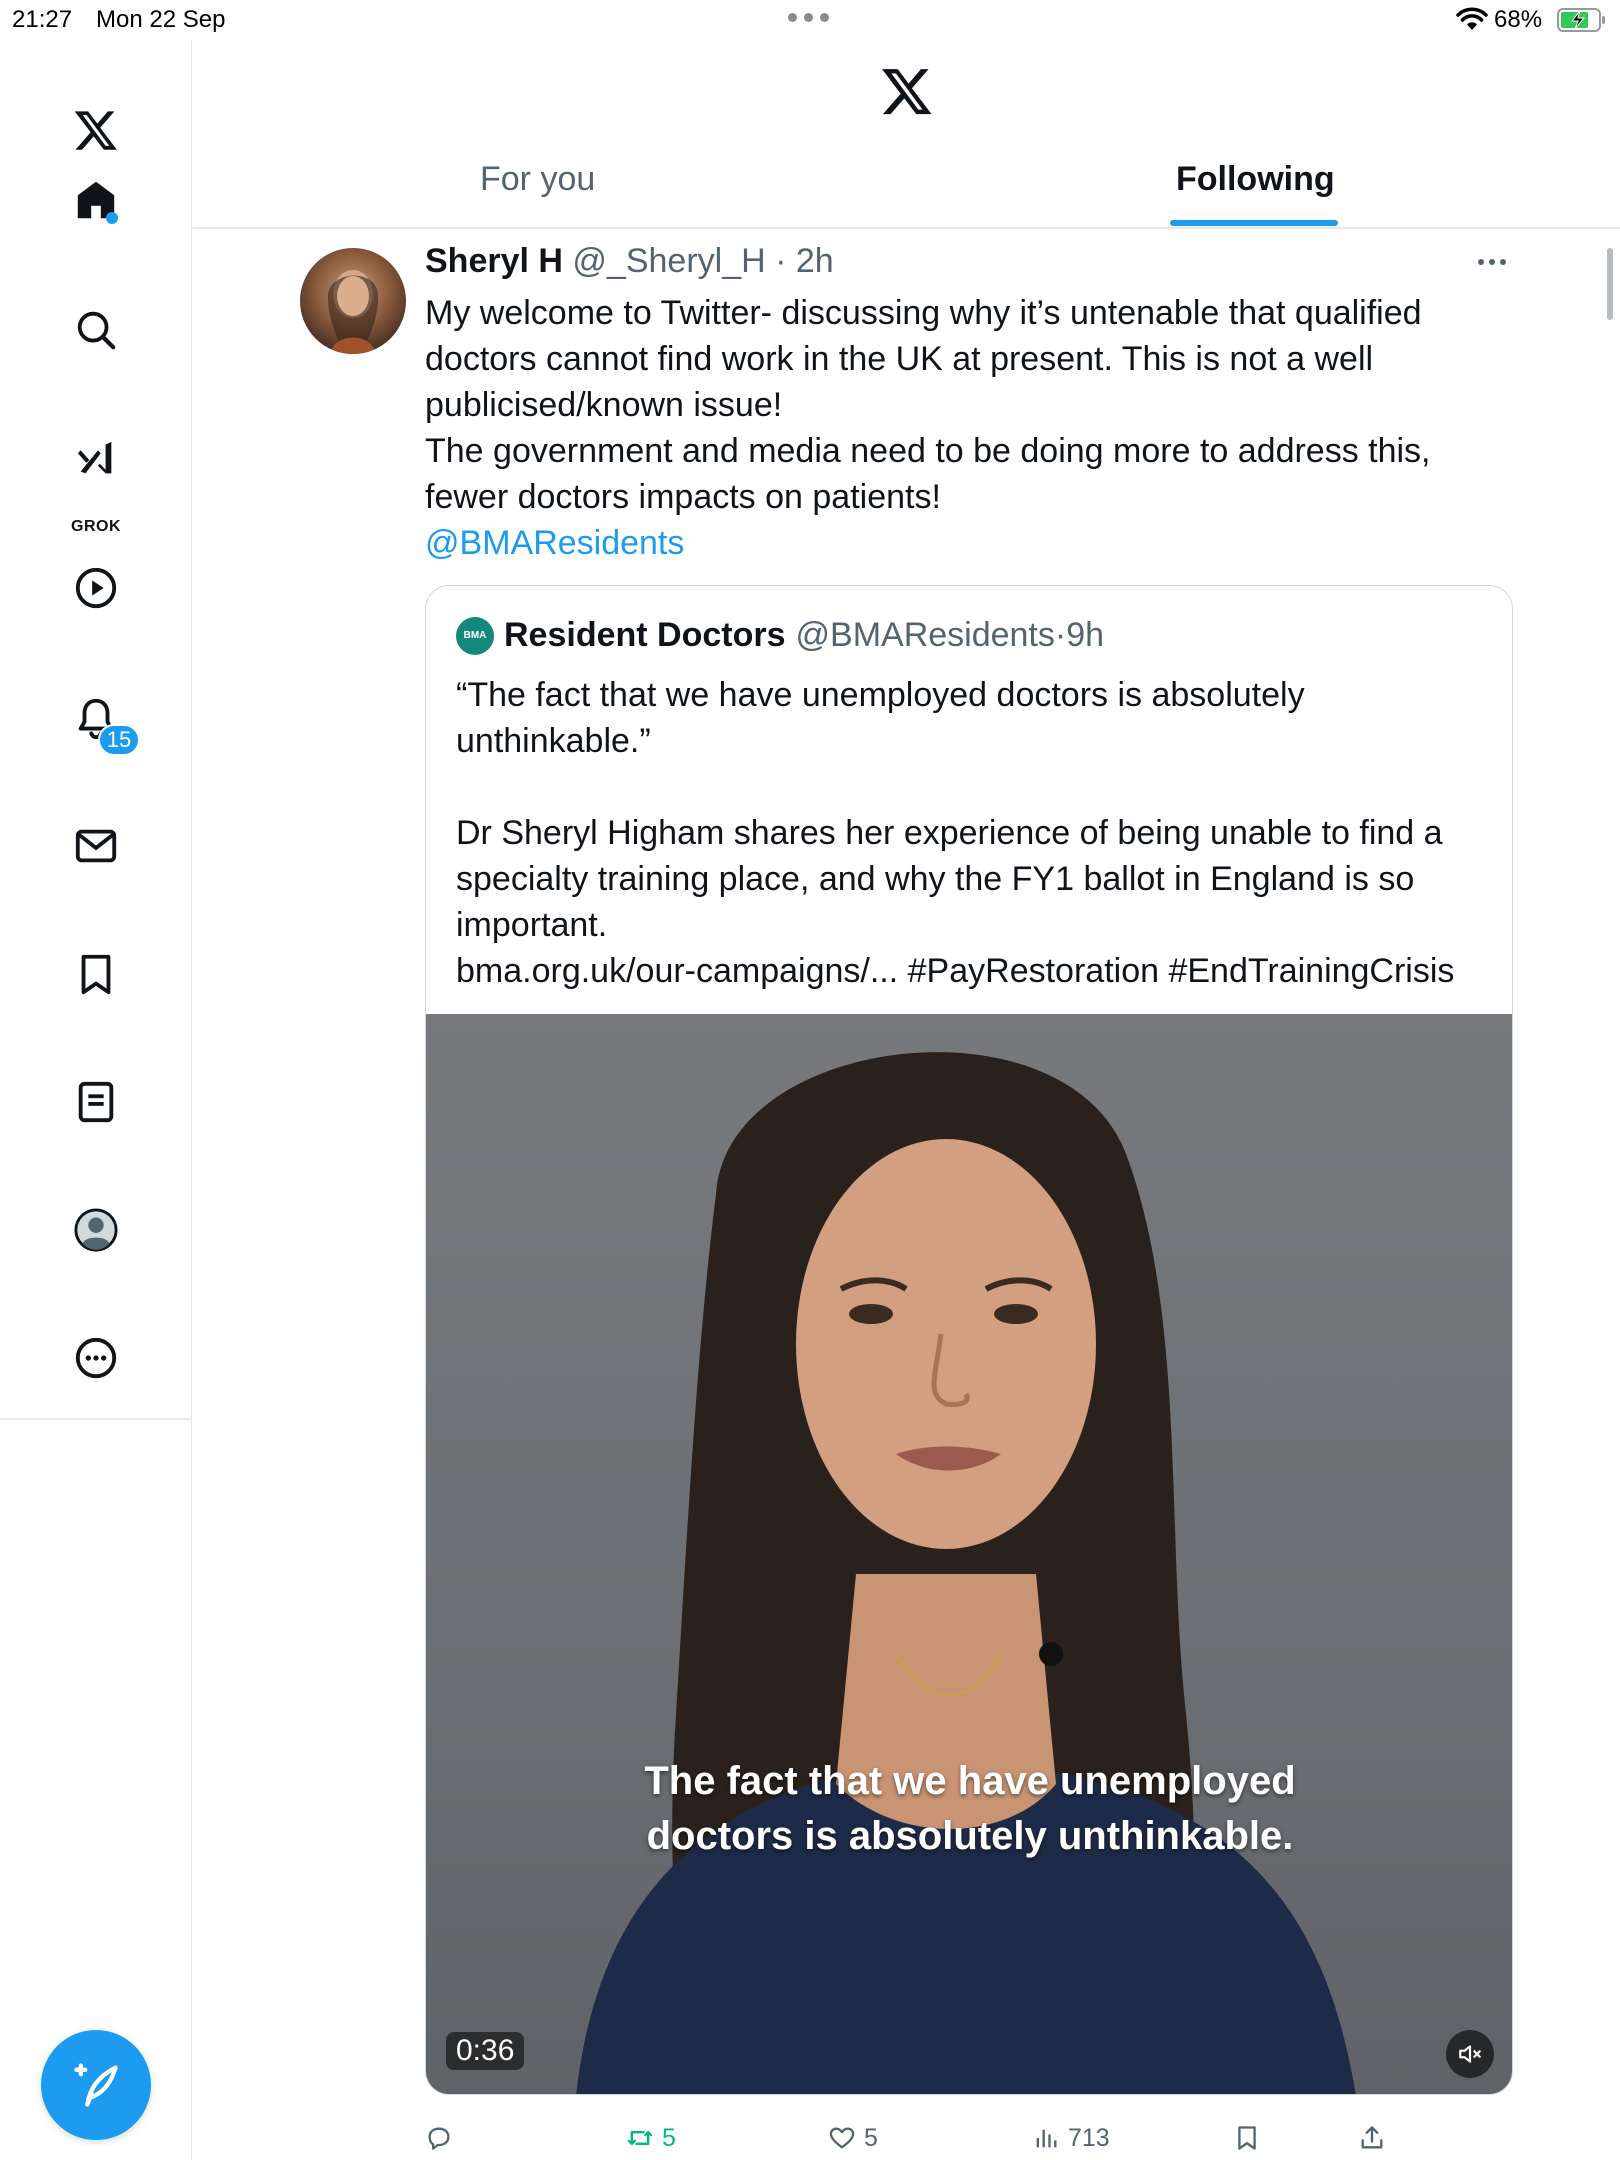 This screenshot has width=1620, height=2160. I want to click on tweet-text-line: fewer doctors impacts on patients!, so click(683, 497).